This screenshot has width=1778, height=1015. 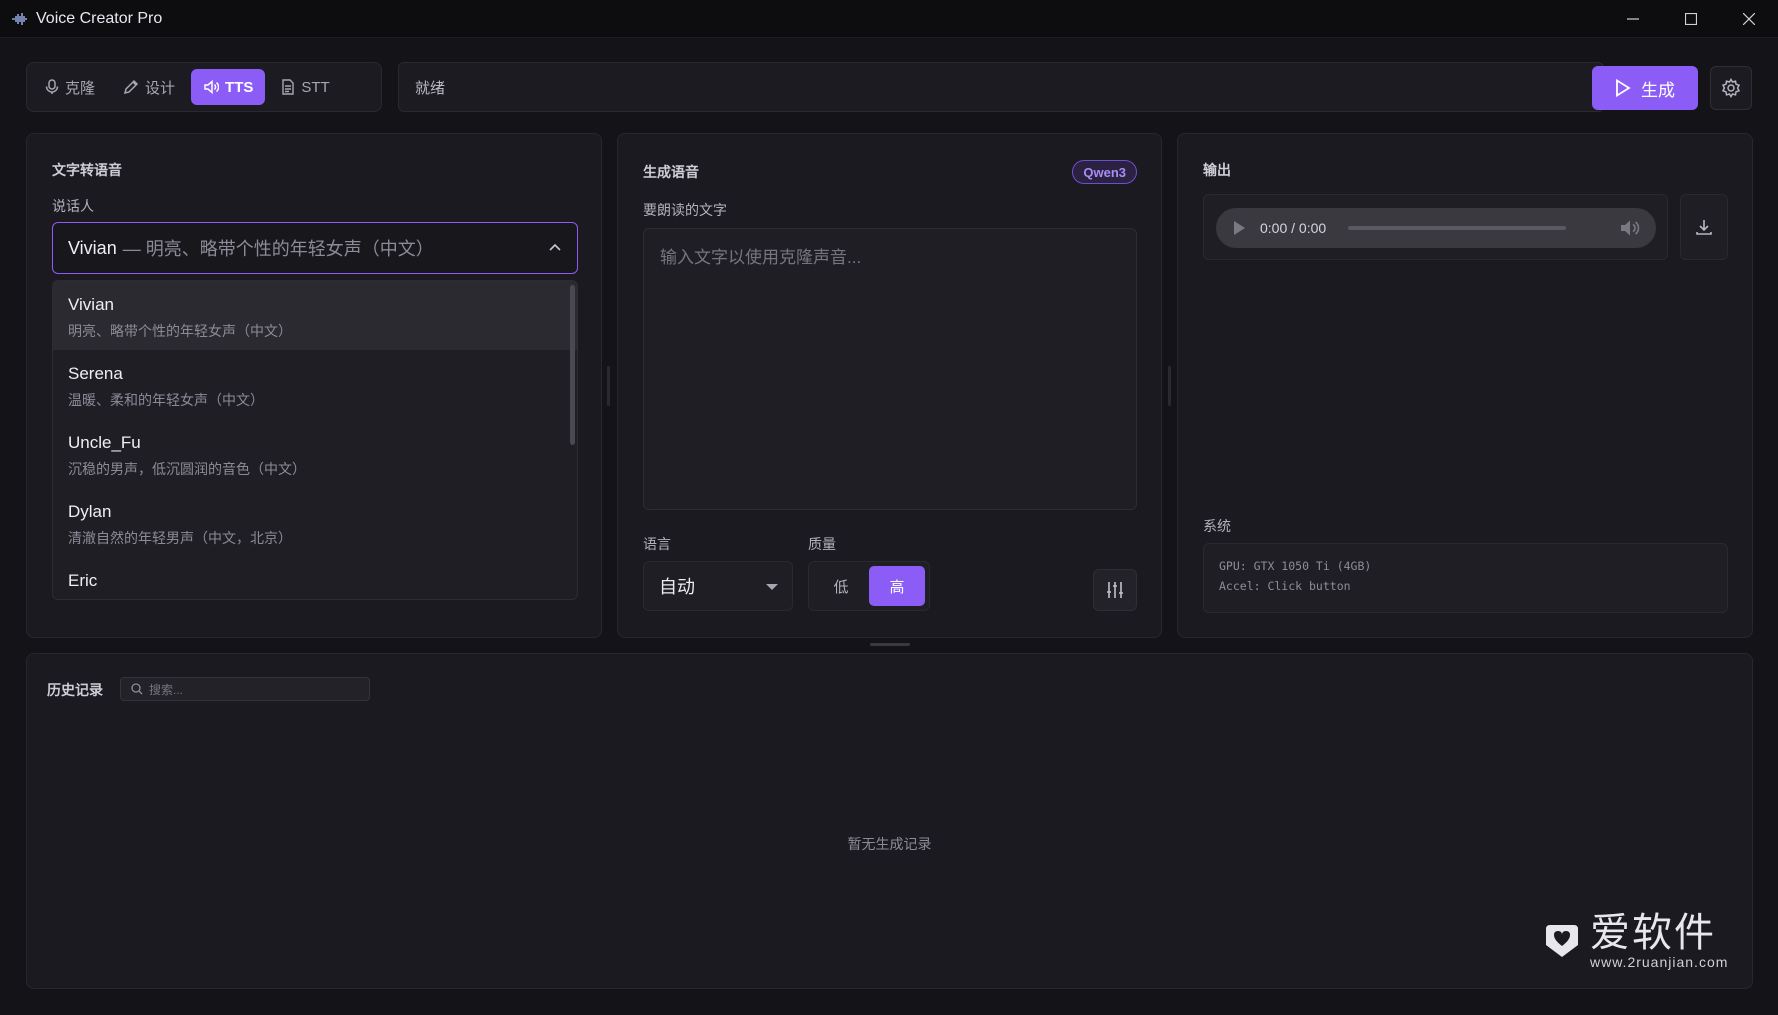 What do you see at coordinates (889, 19) in the screenshot?
I see `title-bar: Voice Creator Pro` at bounding box center [889, 19].